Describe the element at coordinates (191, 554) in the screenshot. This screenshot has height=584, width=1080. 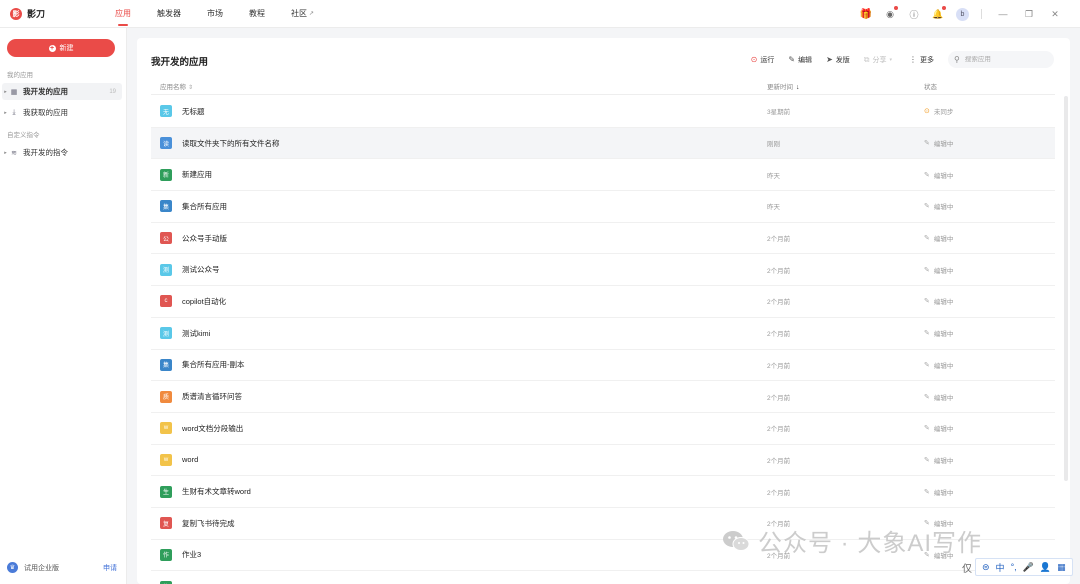
I see `app-name: 作业3` at that location.